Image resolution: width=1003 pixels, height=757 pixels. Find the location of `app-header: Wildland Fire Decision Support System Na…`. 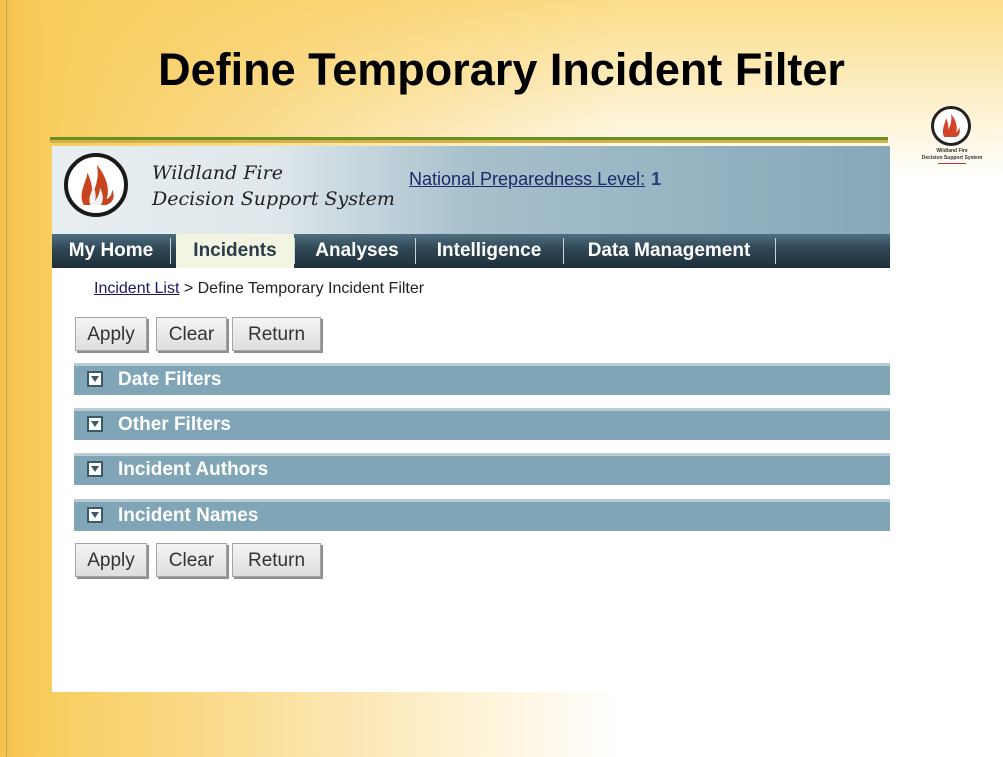

app-header: Wildland Fire Decision Support System Na… is located at coordinates (471, 190).